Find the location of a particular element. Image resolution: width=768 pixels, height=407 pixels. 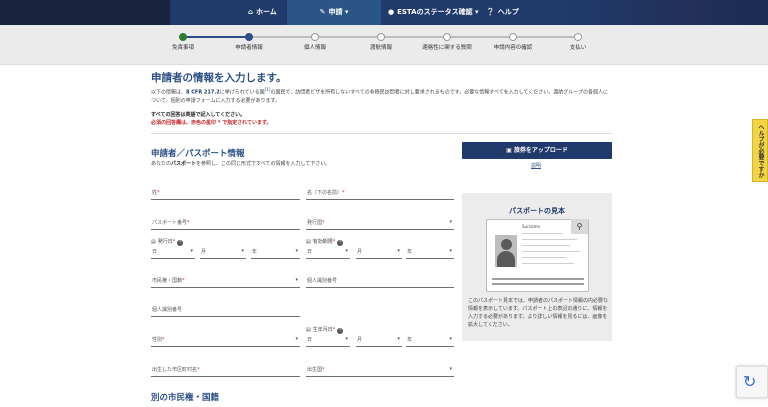

issuing-country-select: 発行国* ▾ is located at coordinates (380, 223).